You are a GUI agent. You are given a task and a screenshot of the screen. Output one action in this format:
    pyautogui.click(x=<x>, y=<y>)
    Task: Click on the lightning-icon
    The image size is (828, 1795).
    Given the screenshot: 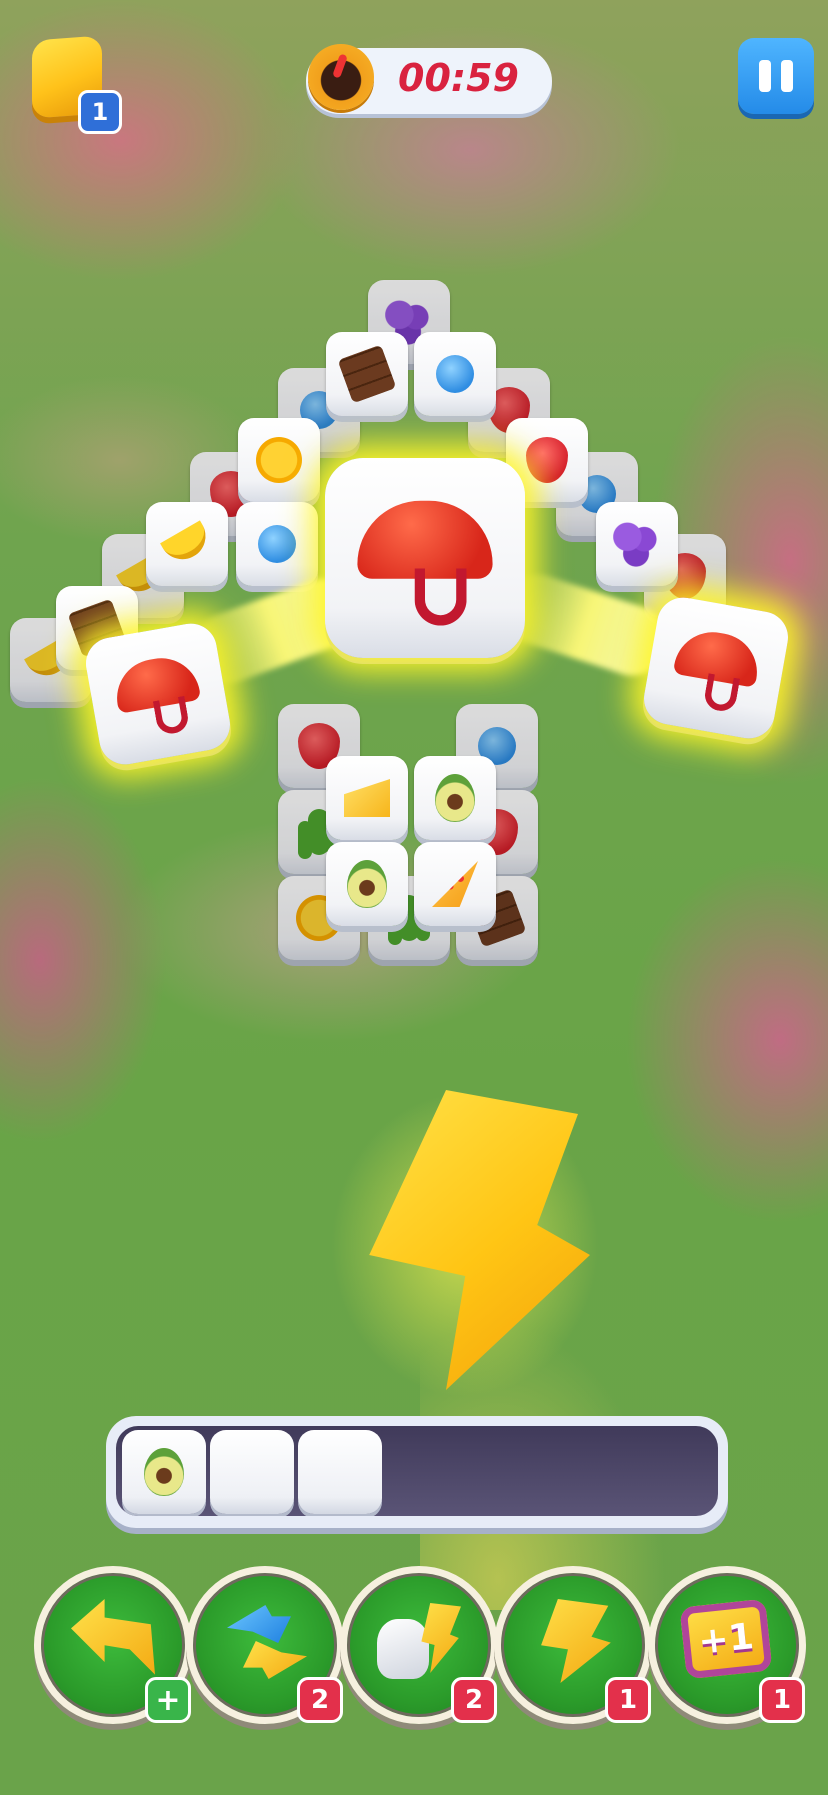 What is the action you would take?
    pyautogui.click(x=576, y=1641)
    